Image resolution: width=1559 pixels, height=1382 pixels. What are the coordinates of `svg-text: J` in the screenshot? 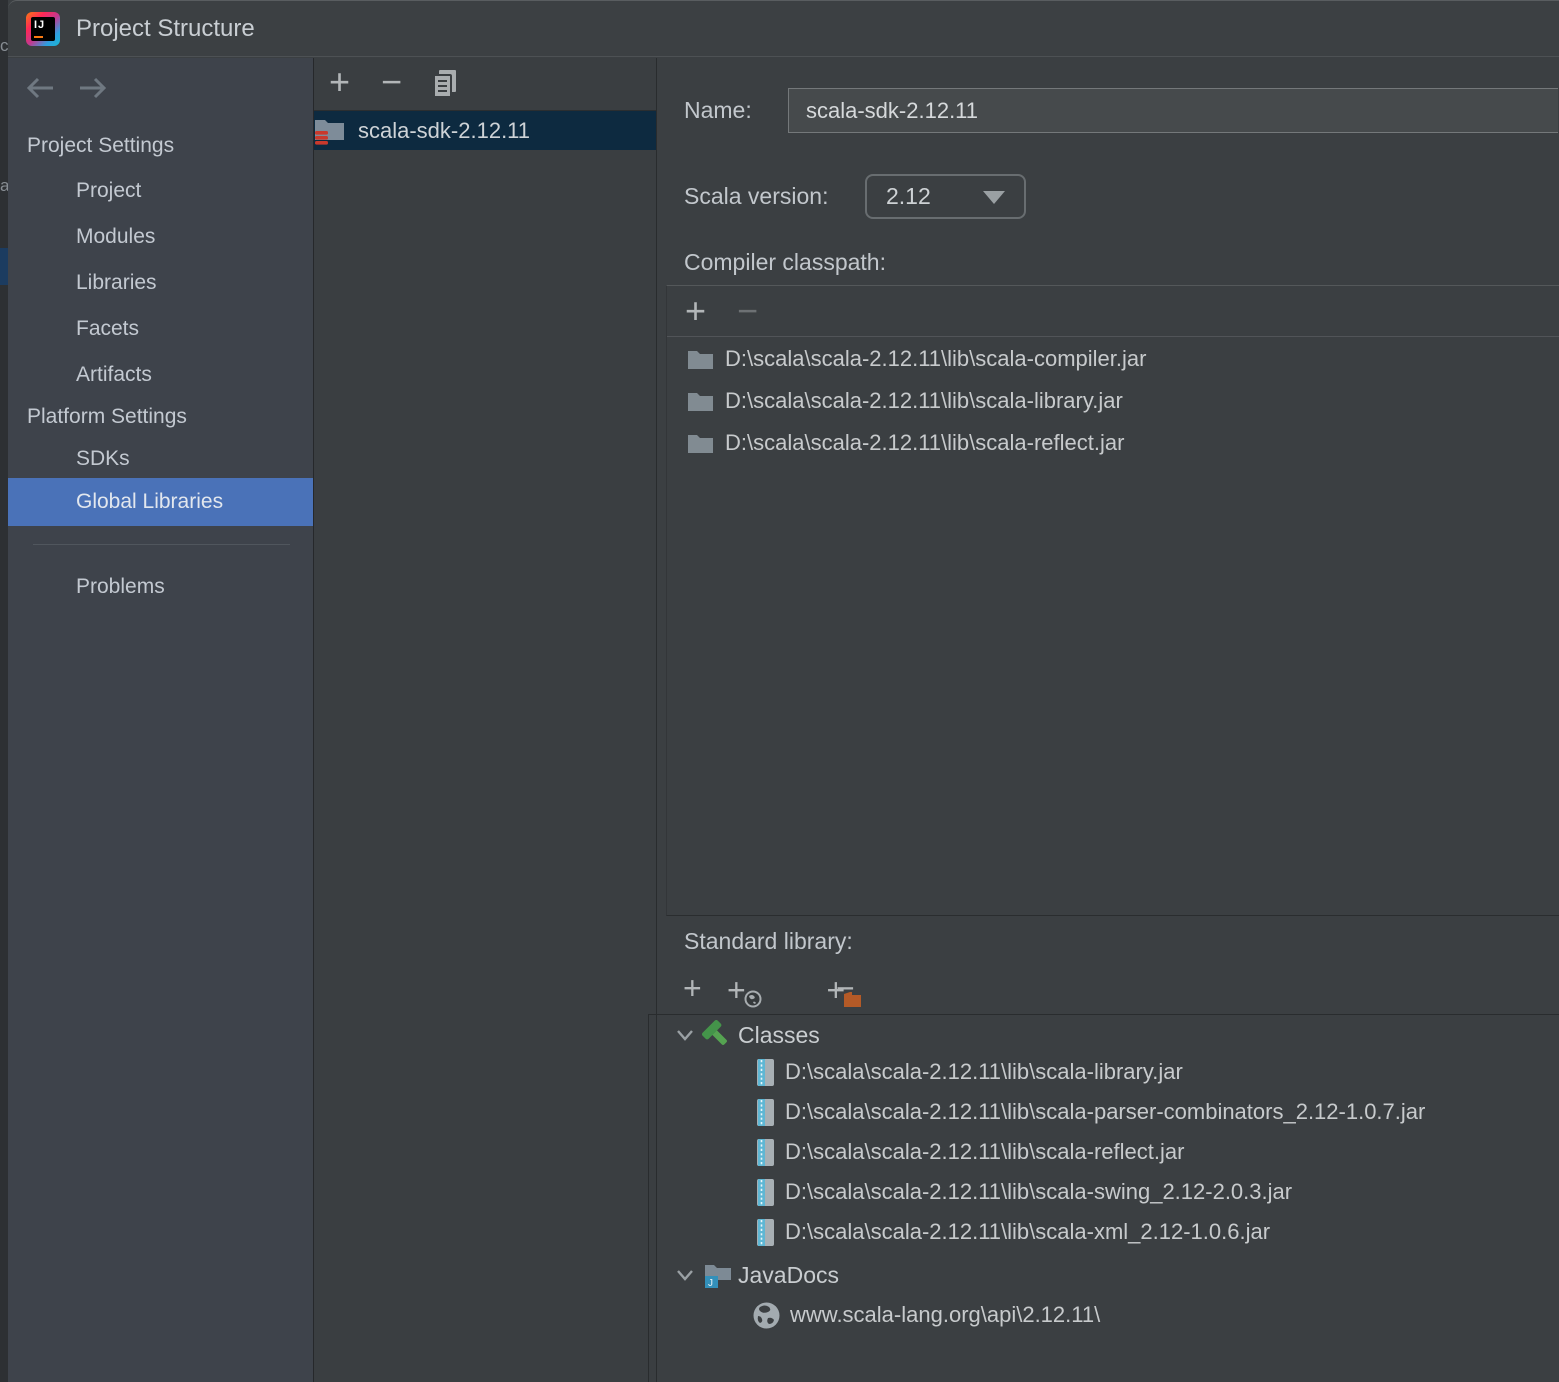 It's located at (710, 1283).